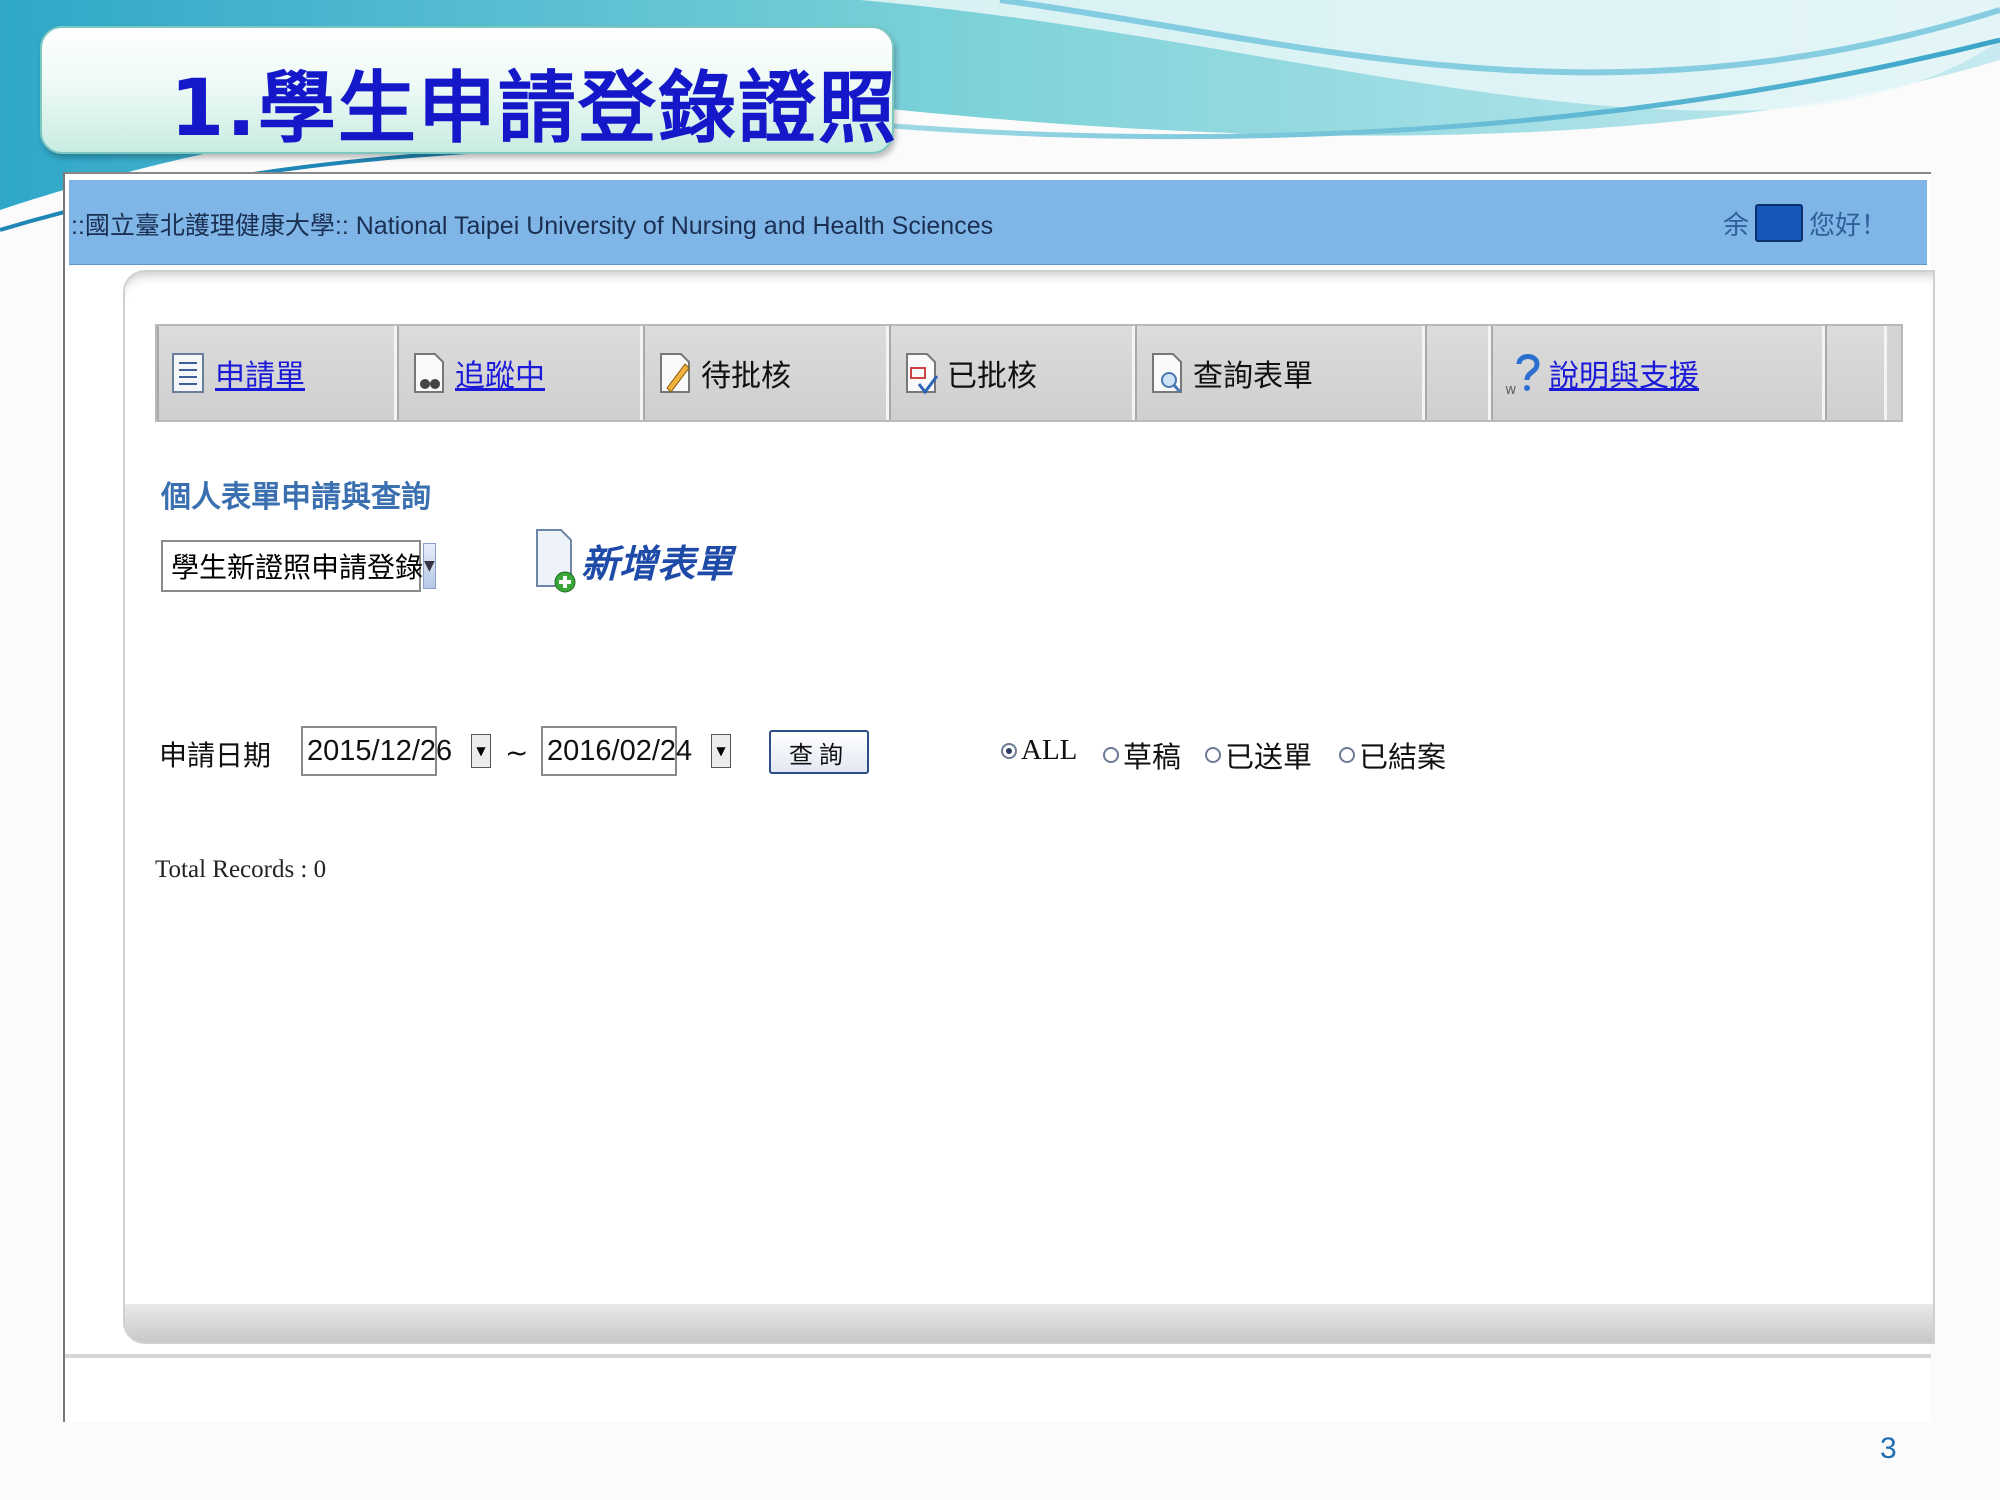 Image resolution: width=2000 pixels, height=1500 pixels. I want to click on svg-text: w, so click(1510, 389).